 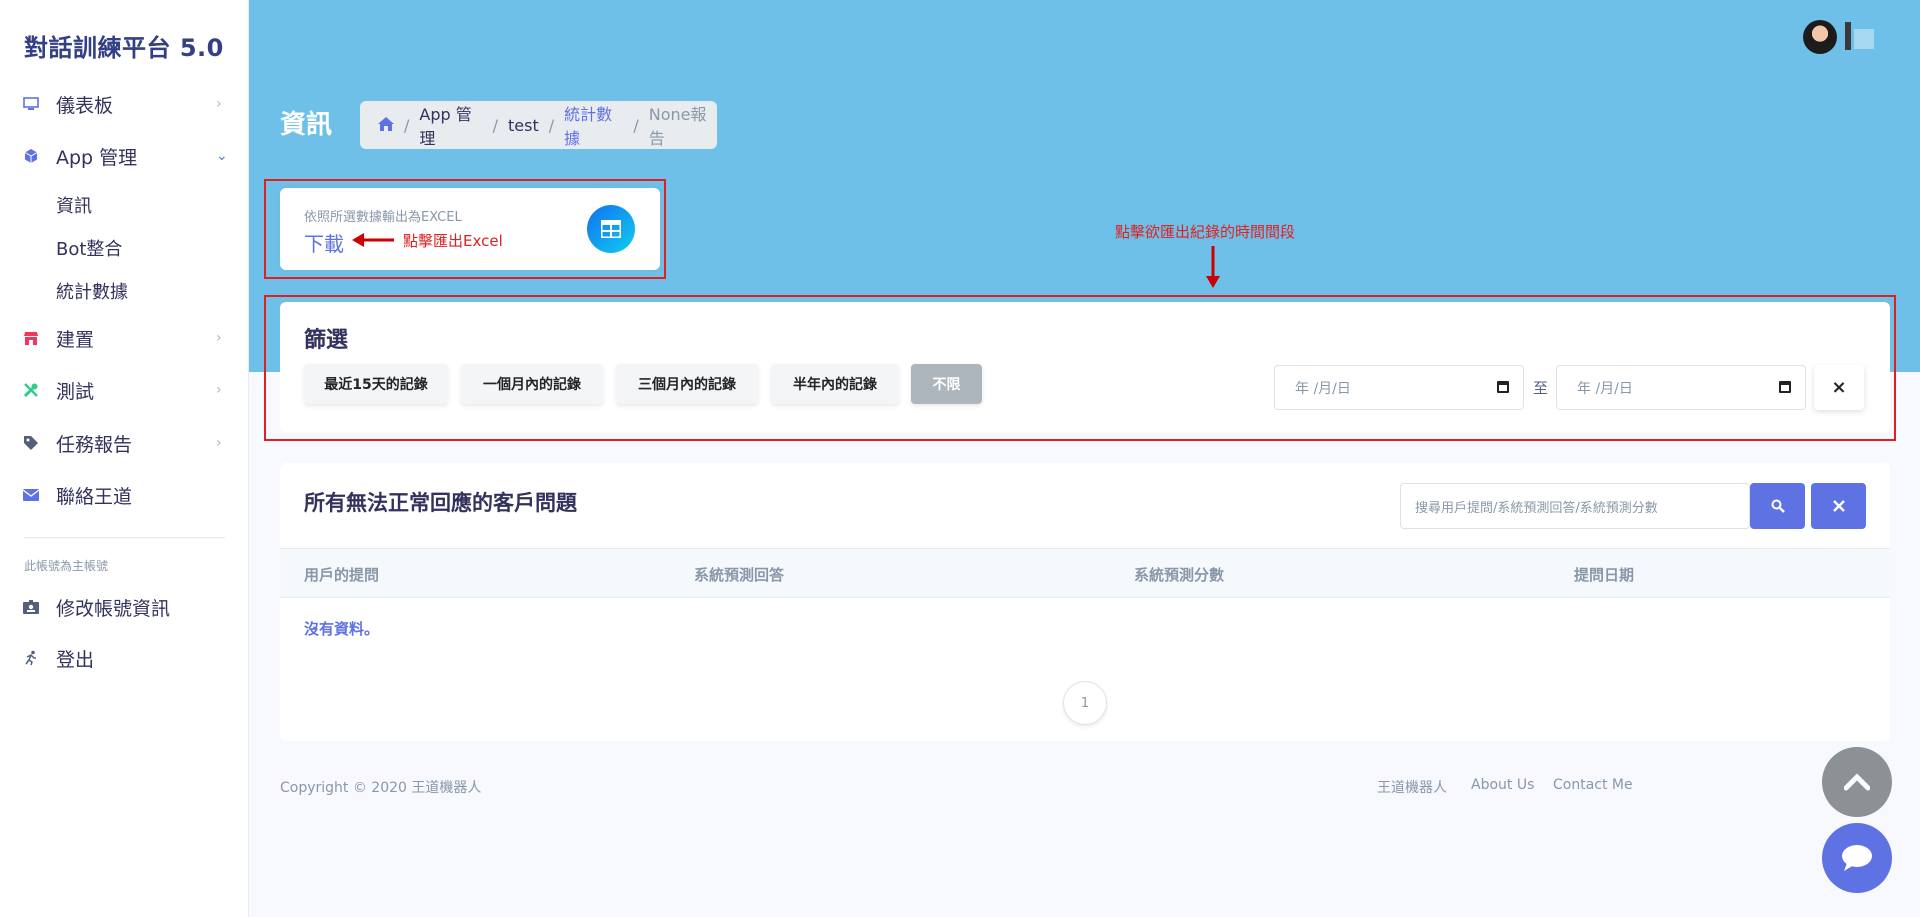 I want to click on sidebar-subitem-info: 資訊, so click(x=74, y=205).